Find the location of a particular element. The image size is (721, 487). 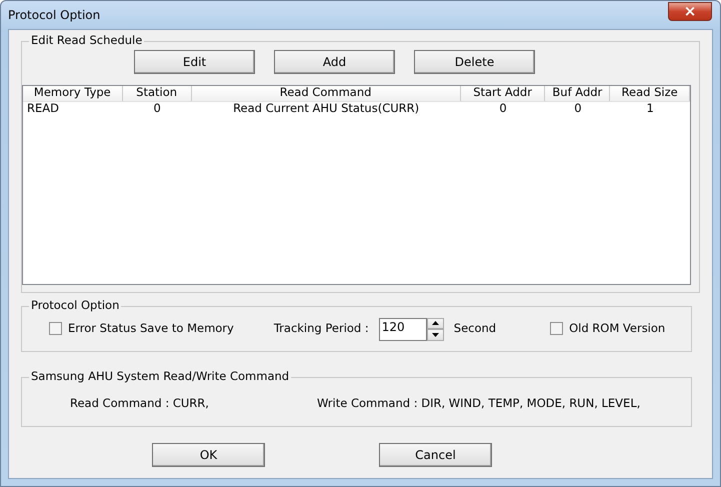

group-title: Protocol Option is located at coordinates (75, 306).